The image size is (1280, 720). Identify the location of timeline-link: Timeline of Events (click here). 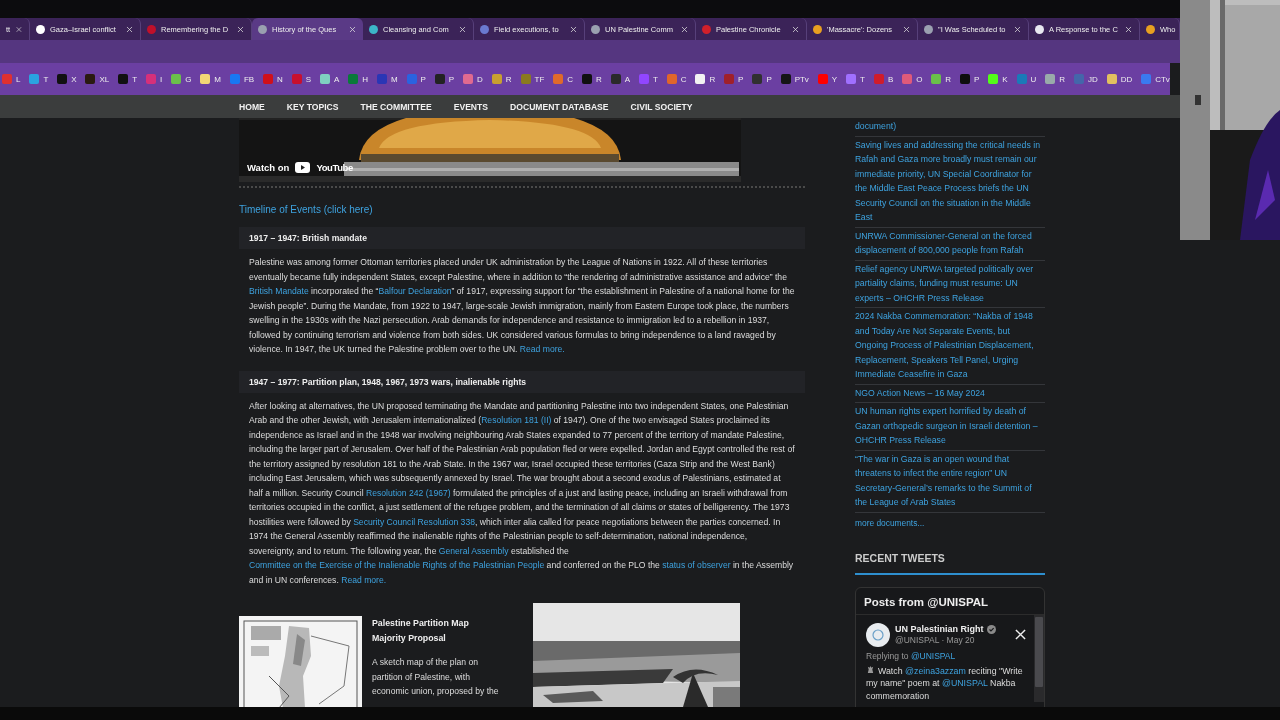
(306, 209).